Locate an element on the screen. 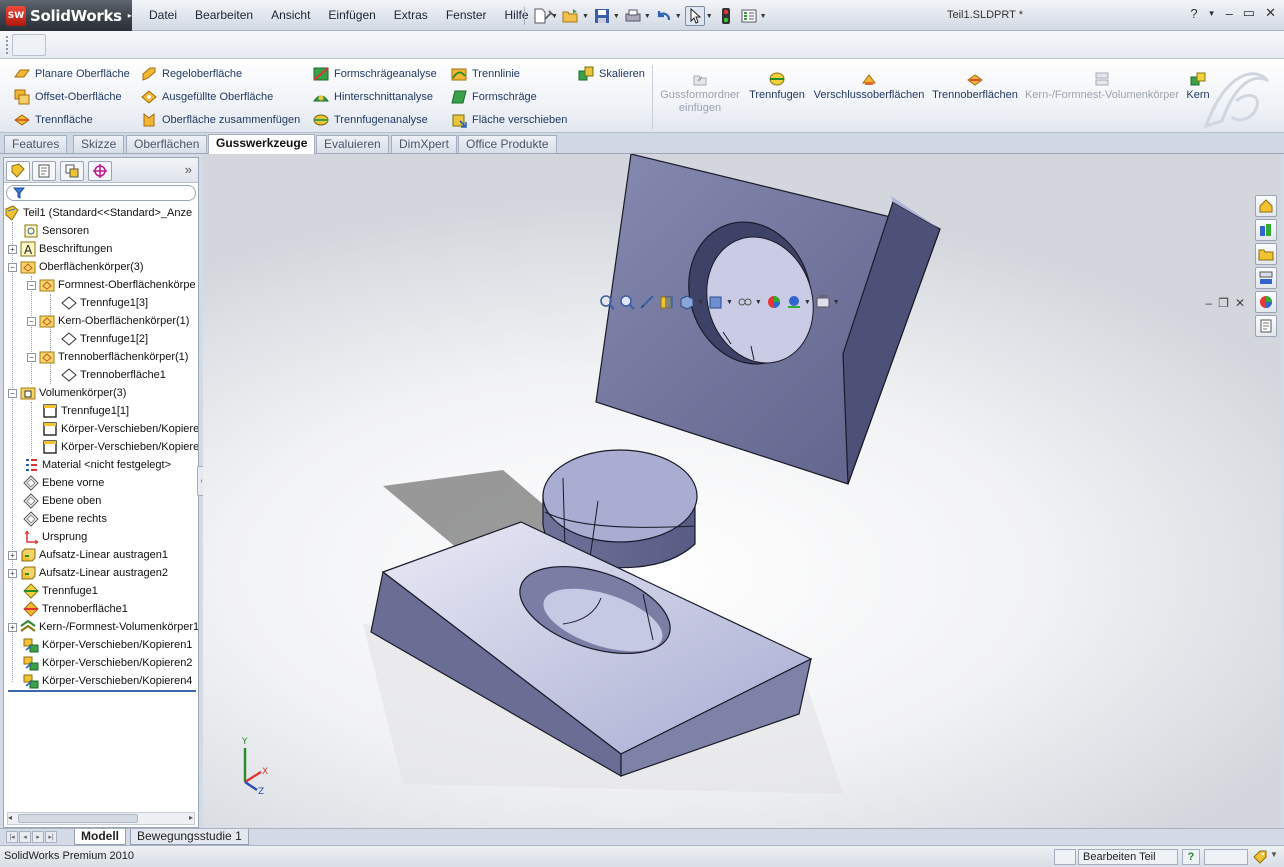 This screenshot has height=867, width=1284. view-orientation-icon is located at coordinates (687, 302).